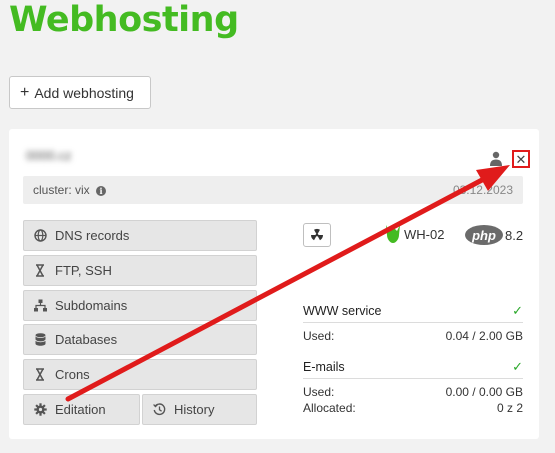 The height and width of the screenshot is (453, 555). Describe the element at coordinates (342, 311) in the screenshot. I see `www-service-title: WWW service` at that location.